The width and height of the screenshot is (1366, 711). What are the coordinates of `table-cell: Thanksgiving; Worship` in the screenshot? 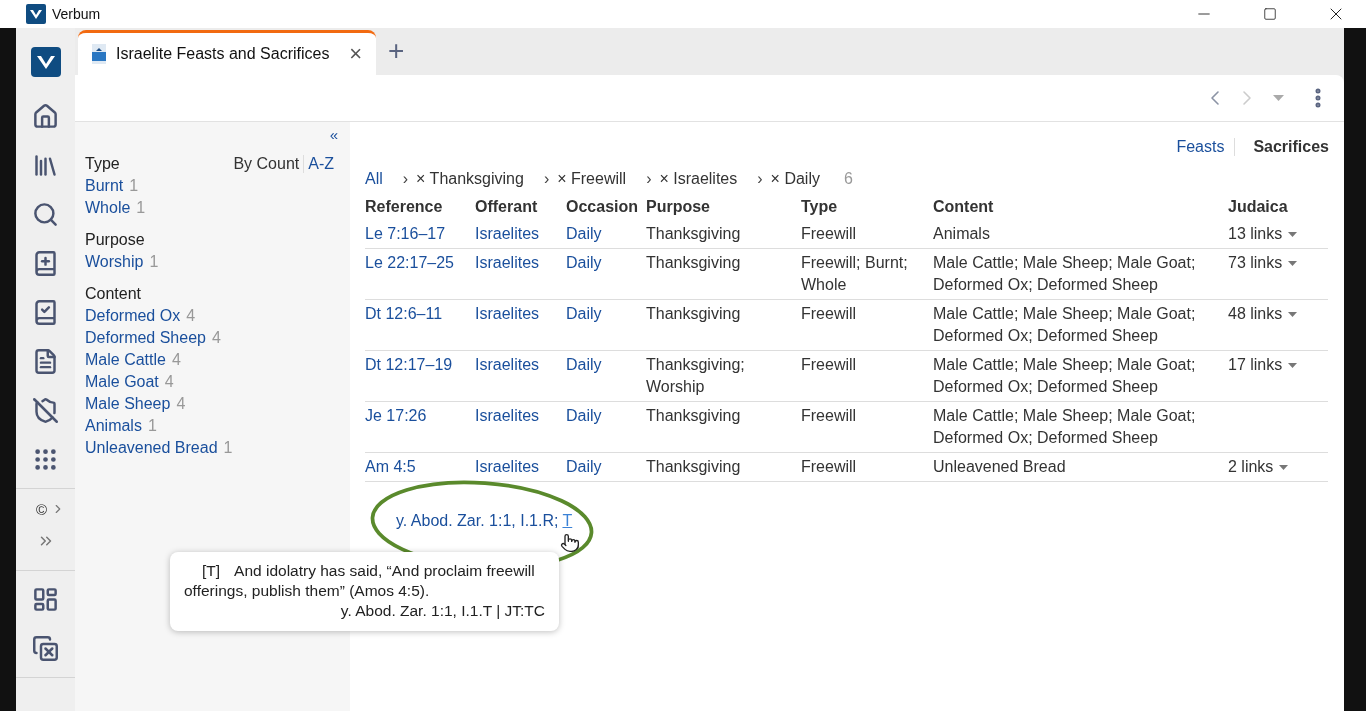 It's located at (695, 375).